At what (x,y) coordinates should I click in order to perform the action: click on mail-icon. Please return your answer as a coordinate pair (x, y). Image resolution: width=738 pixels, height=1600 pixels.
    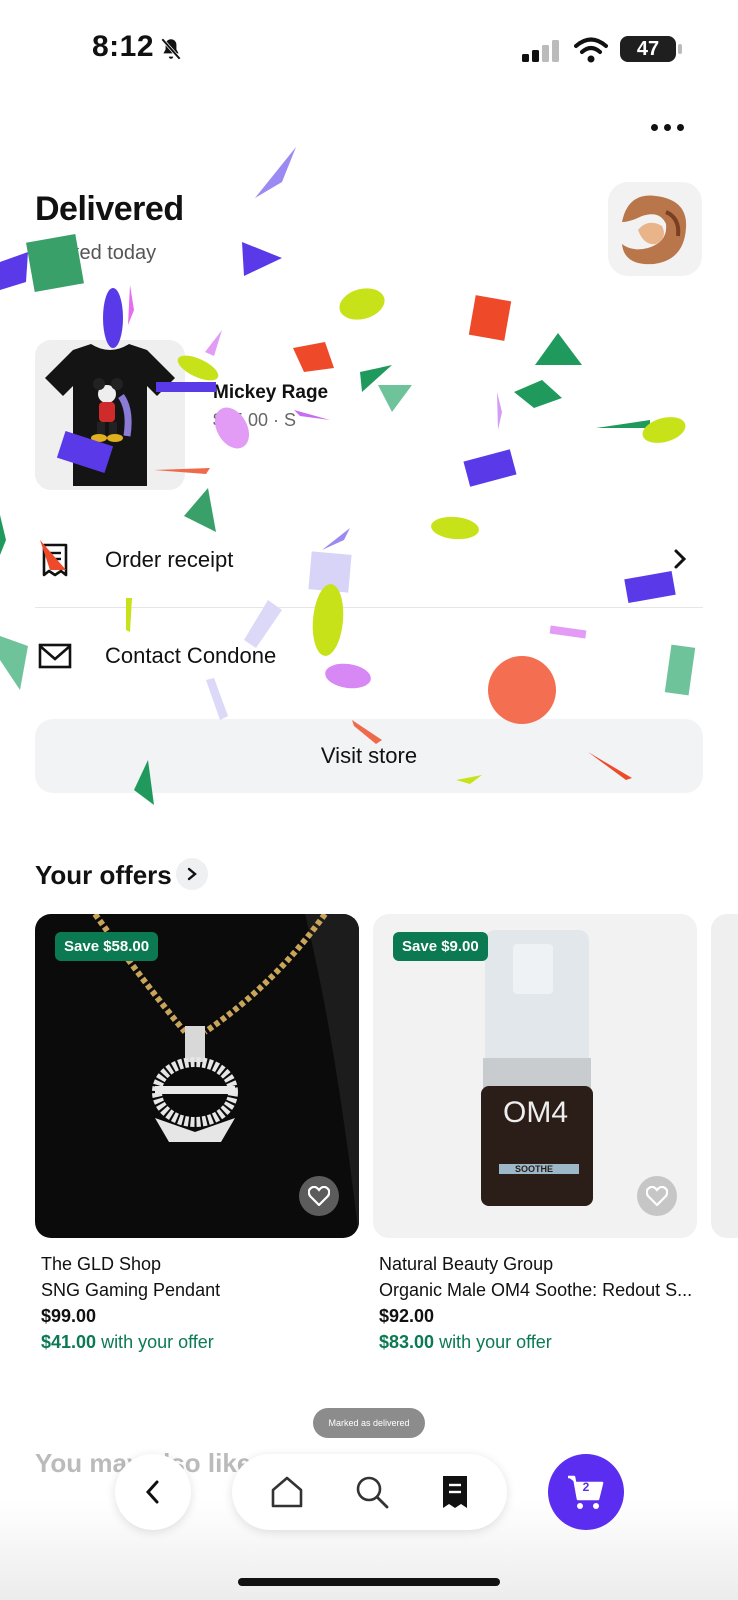
    Looking at the image, I should click on (55, 656).